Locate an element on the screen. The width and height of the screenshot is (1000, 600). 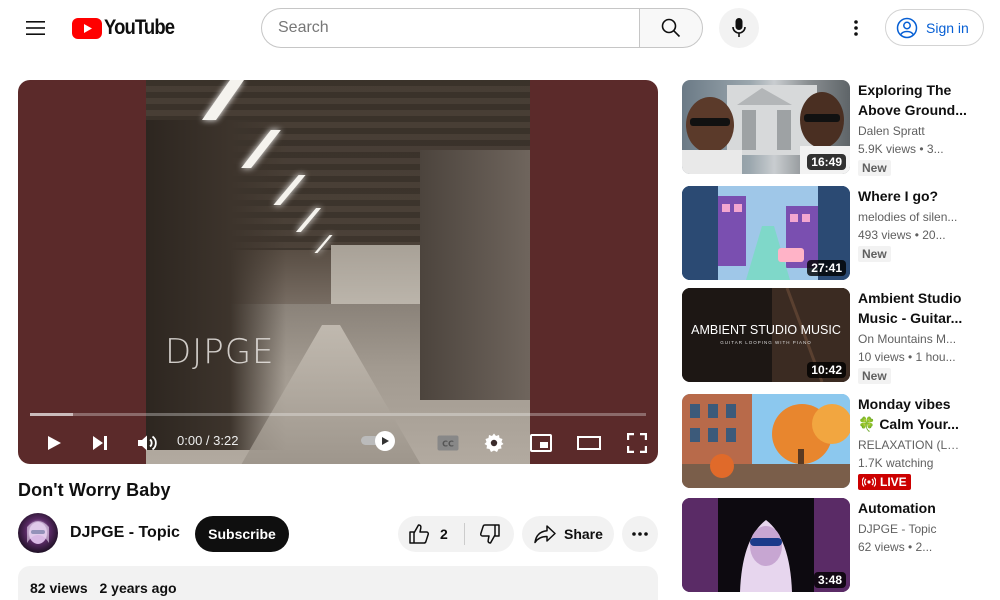
like-icon is located at coordinates (419, 534).